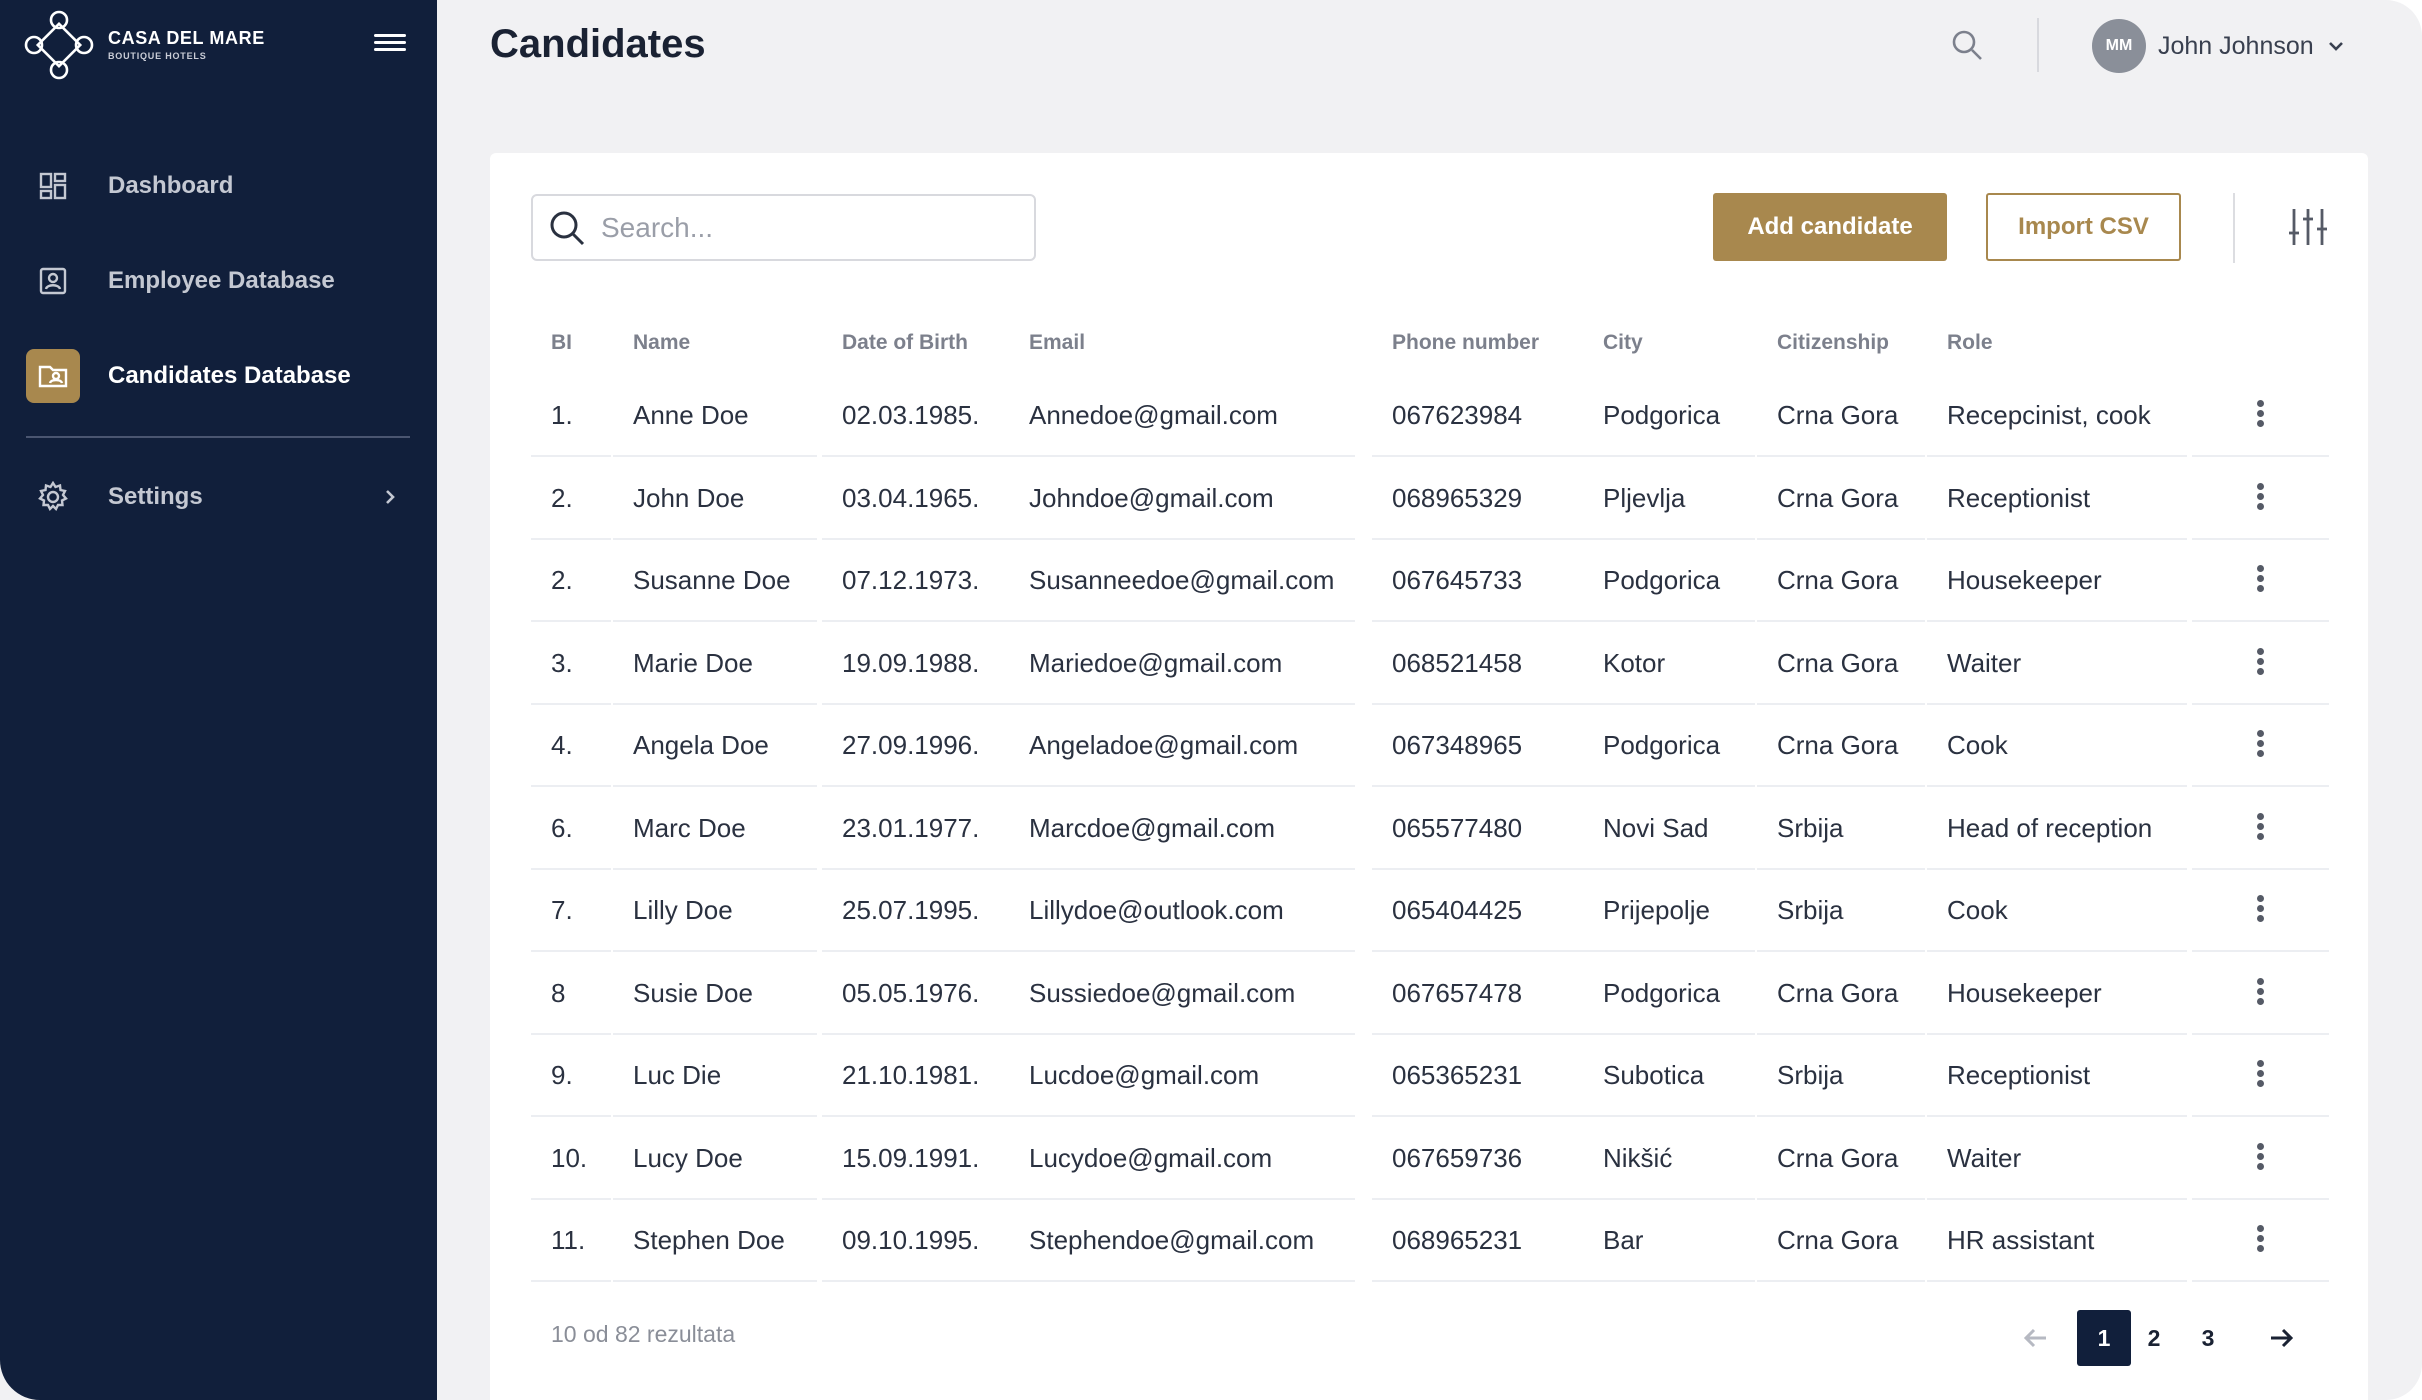 The height and width of the screenshot is (1400, 2422). Describe the element at coordinates (562, 415) in the screenshot. I see `cell-bi: 1.` at that location.